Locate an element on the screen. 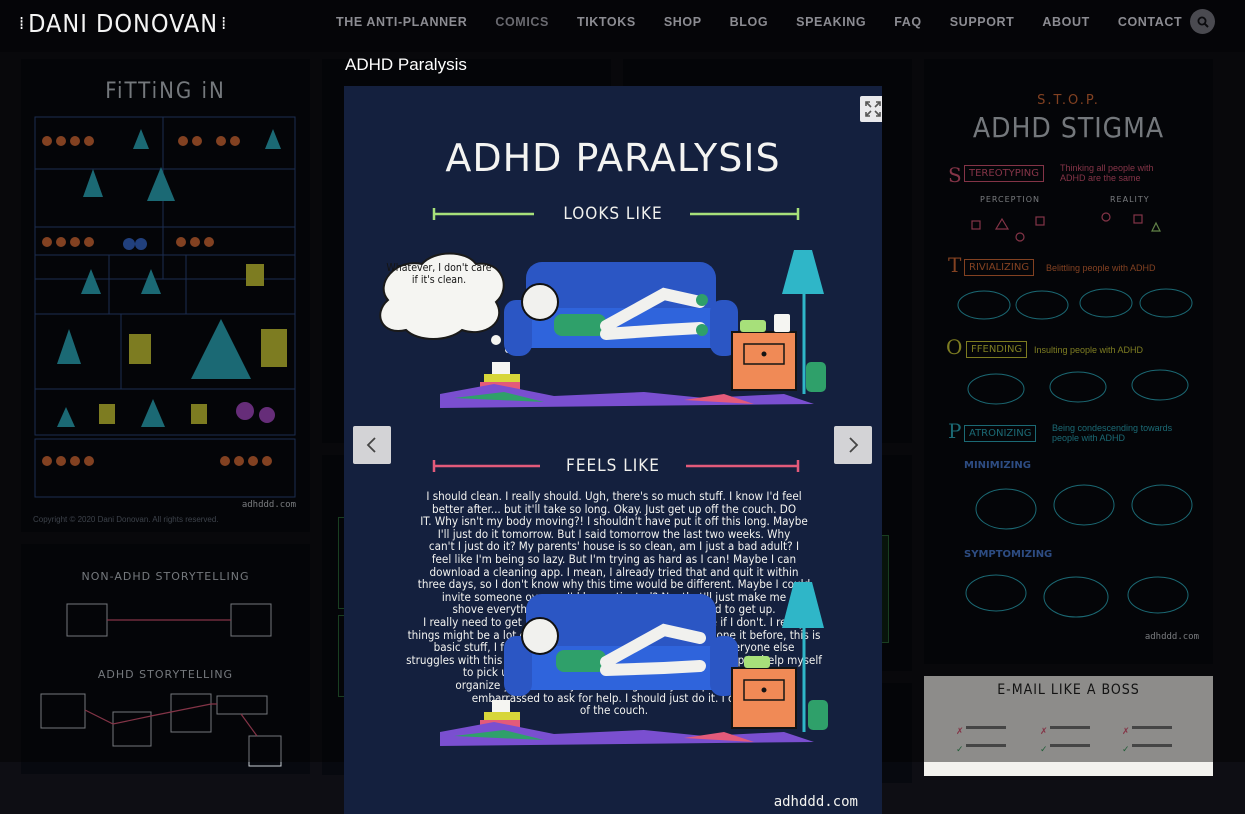 The image size is (1245, 814). comic-watermark: adhddd.com is located at coordinates (815, 802).